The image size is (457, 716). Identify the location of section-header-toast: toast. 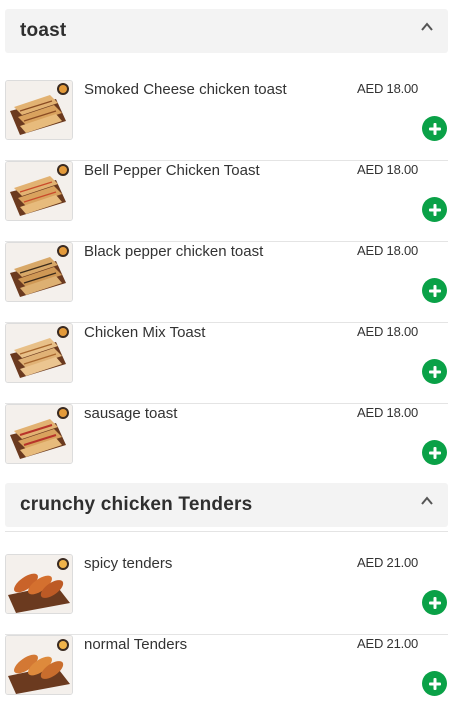
(226, 31).